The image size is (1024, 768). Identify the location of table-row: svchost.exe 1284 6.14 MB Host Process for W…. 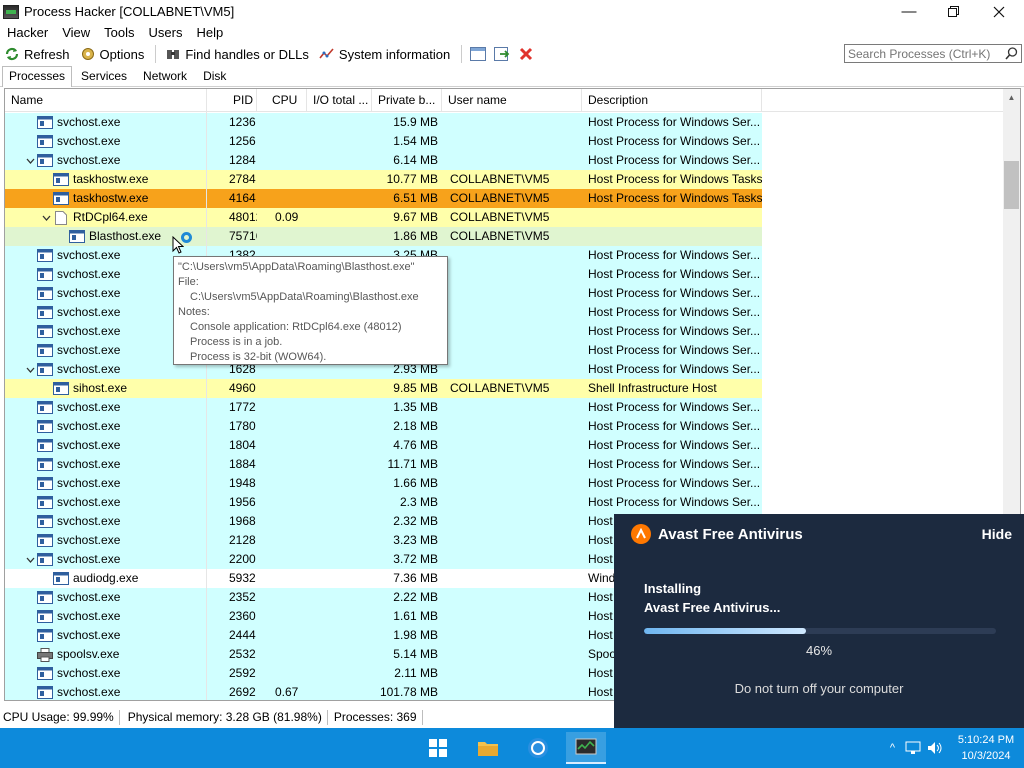
(383, 160).